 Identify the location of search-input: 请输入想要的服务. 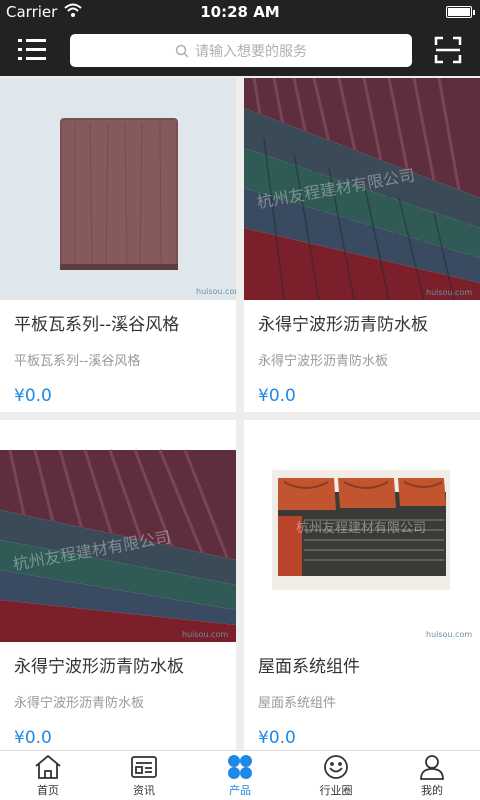
(241, 50).